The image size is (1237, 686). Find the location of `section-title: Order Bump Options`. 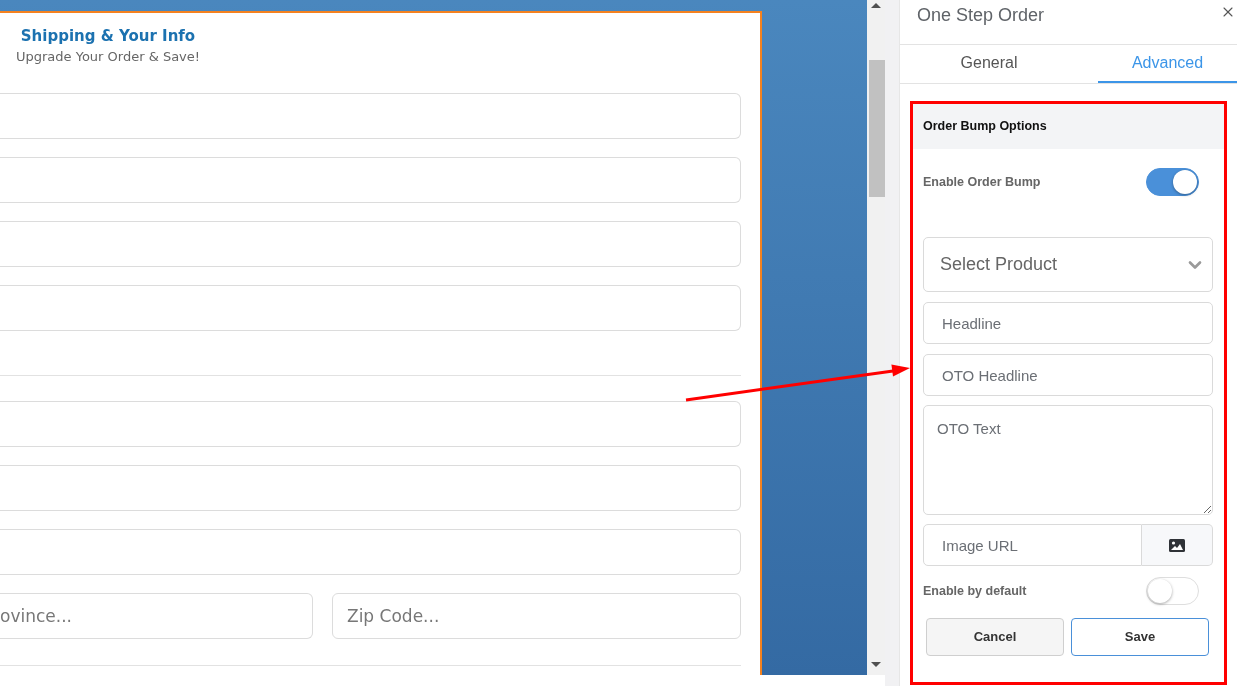

section-title: Order Bump Options is located at coordinates (985, 127).